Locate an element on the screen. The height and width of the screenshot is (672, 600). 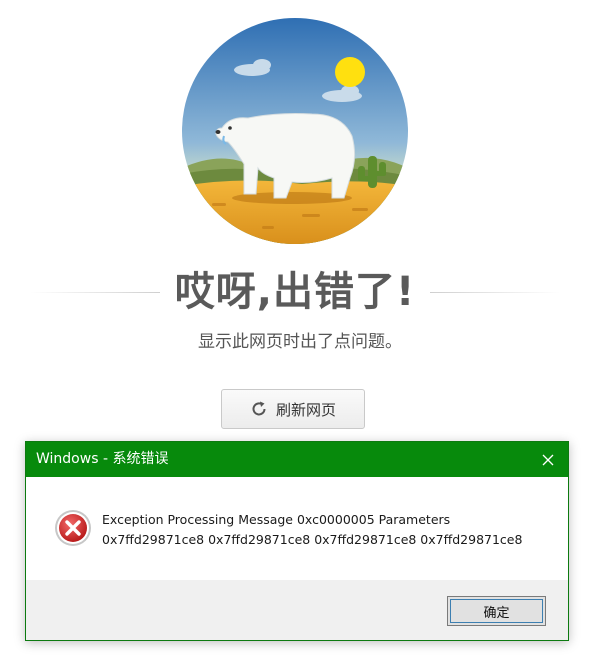
close-button is located at coordinates (548, 459).